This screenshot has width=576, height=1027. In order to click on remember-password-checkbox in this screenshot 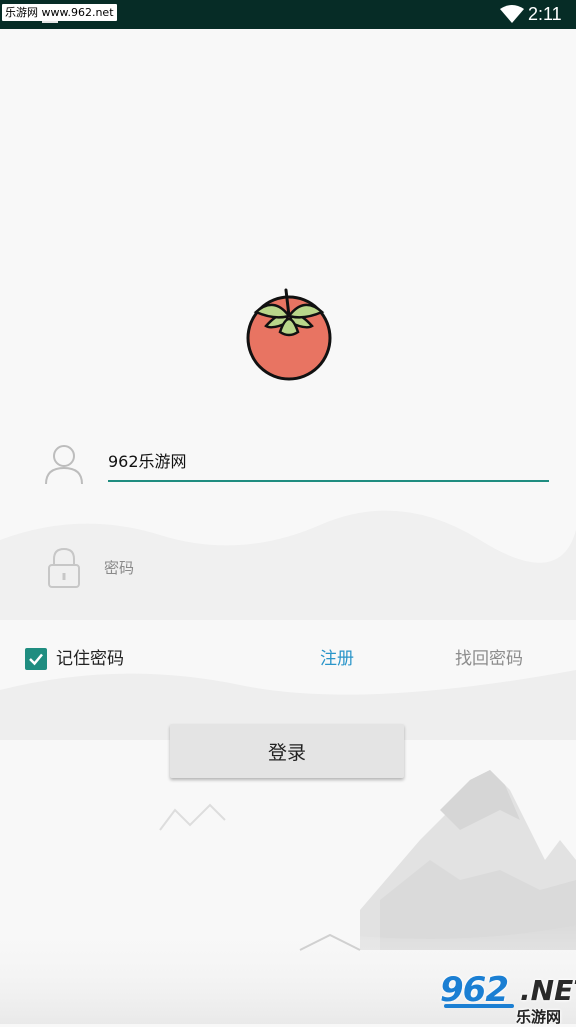, I will do `click(36, 659)`.